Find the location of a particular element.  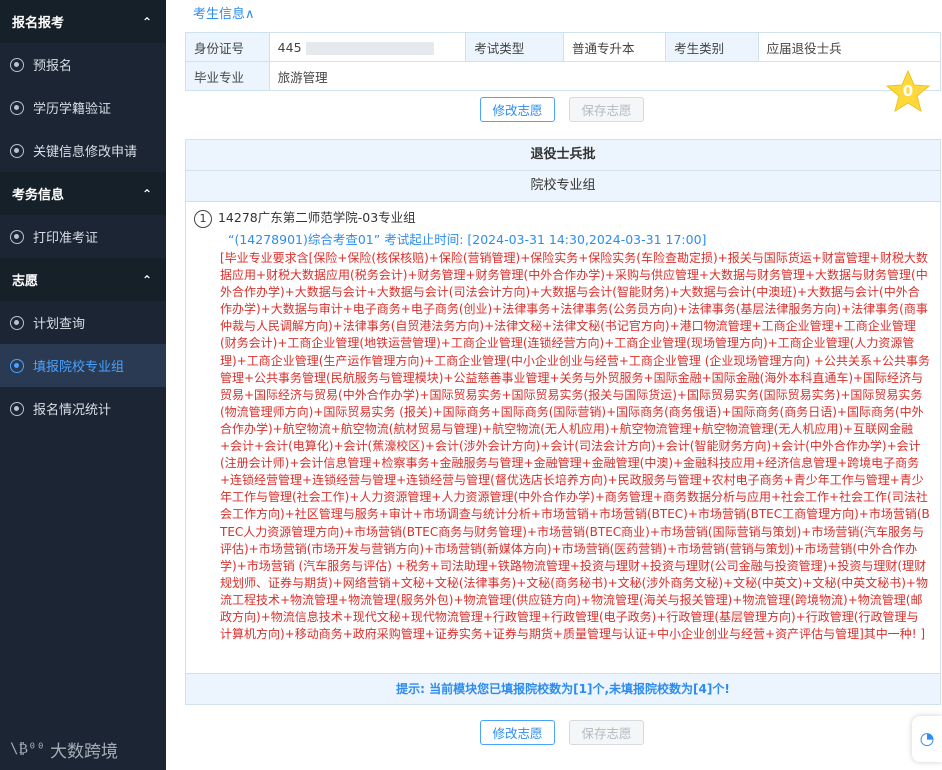

save-volunteer-button-bottom: 保存志愿 is located at coordinates (606, 732).